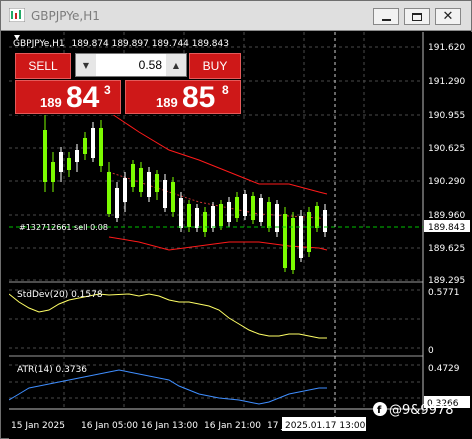 The image size is (472, 439). I want to click on stddev-line, so click(168, 316).